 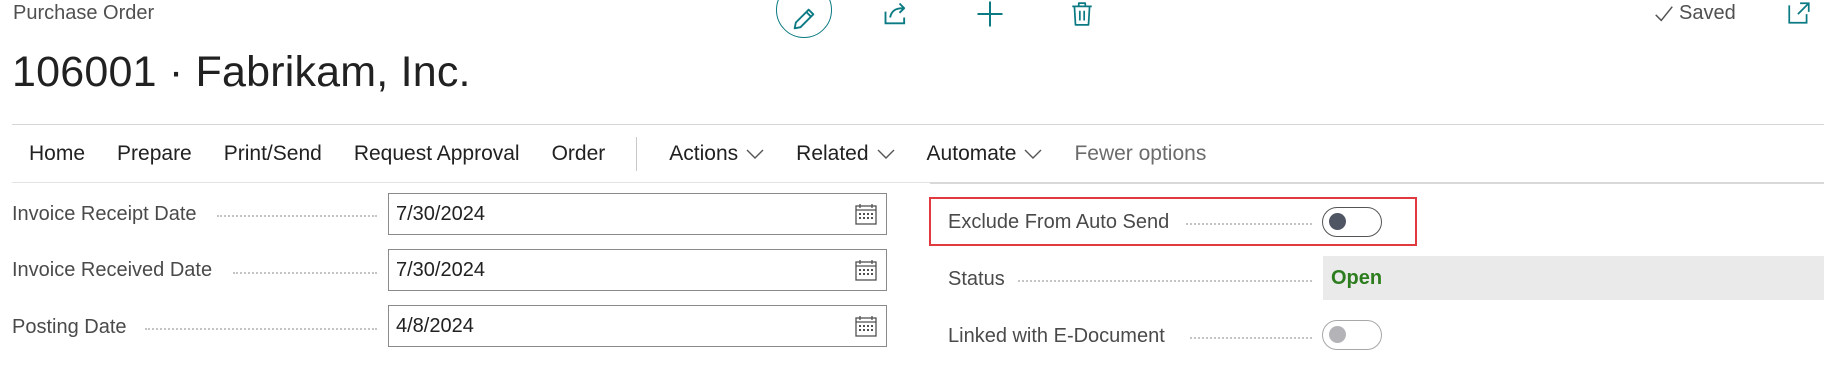 I want to click on checkmark-icon, so click(x=1664, y=13).